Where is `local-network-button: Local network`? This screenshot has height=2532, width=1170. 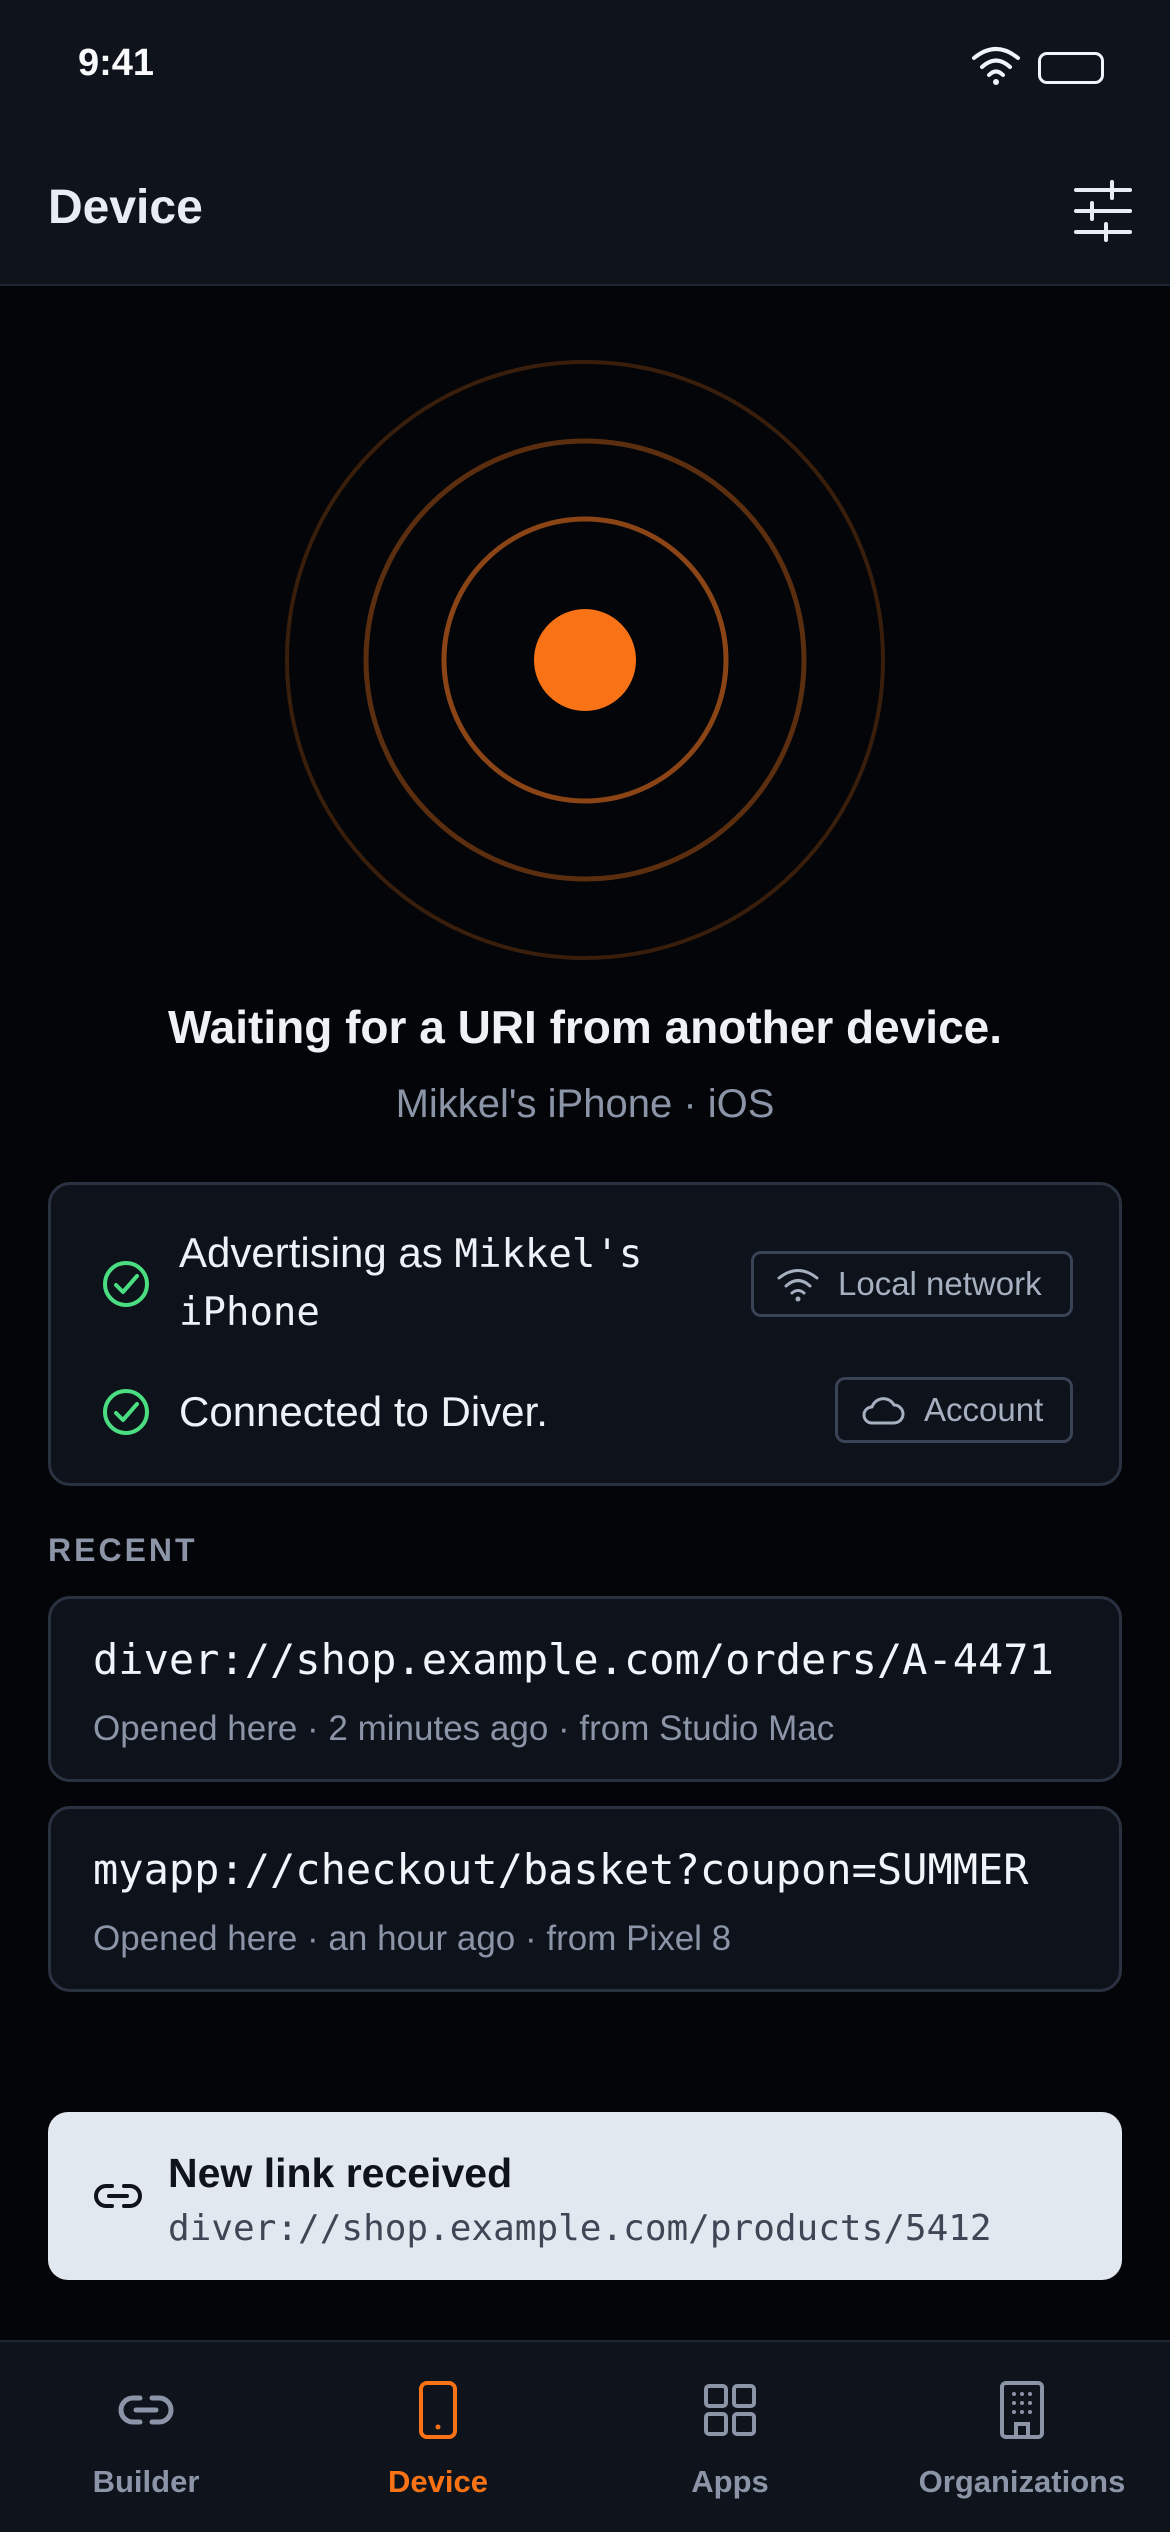 local-network-button: Local network is located at coordinates (912, 1284).